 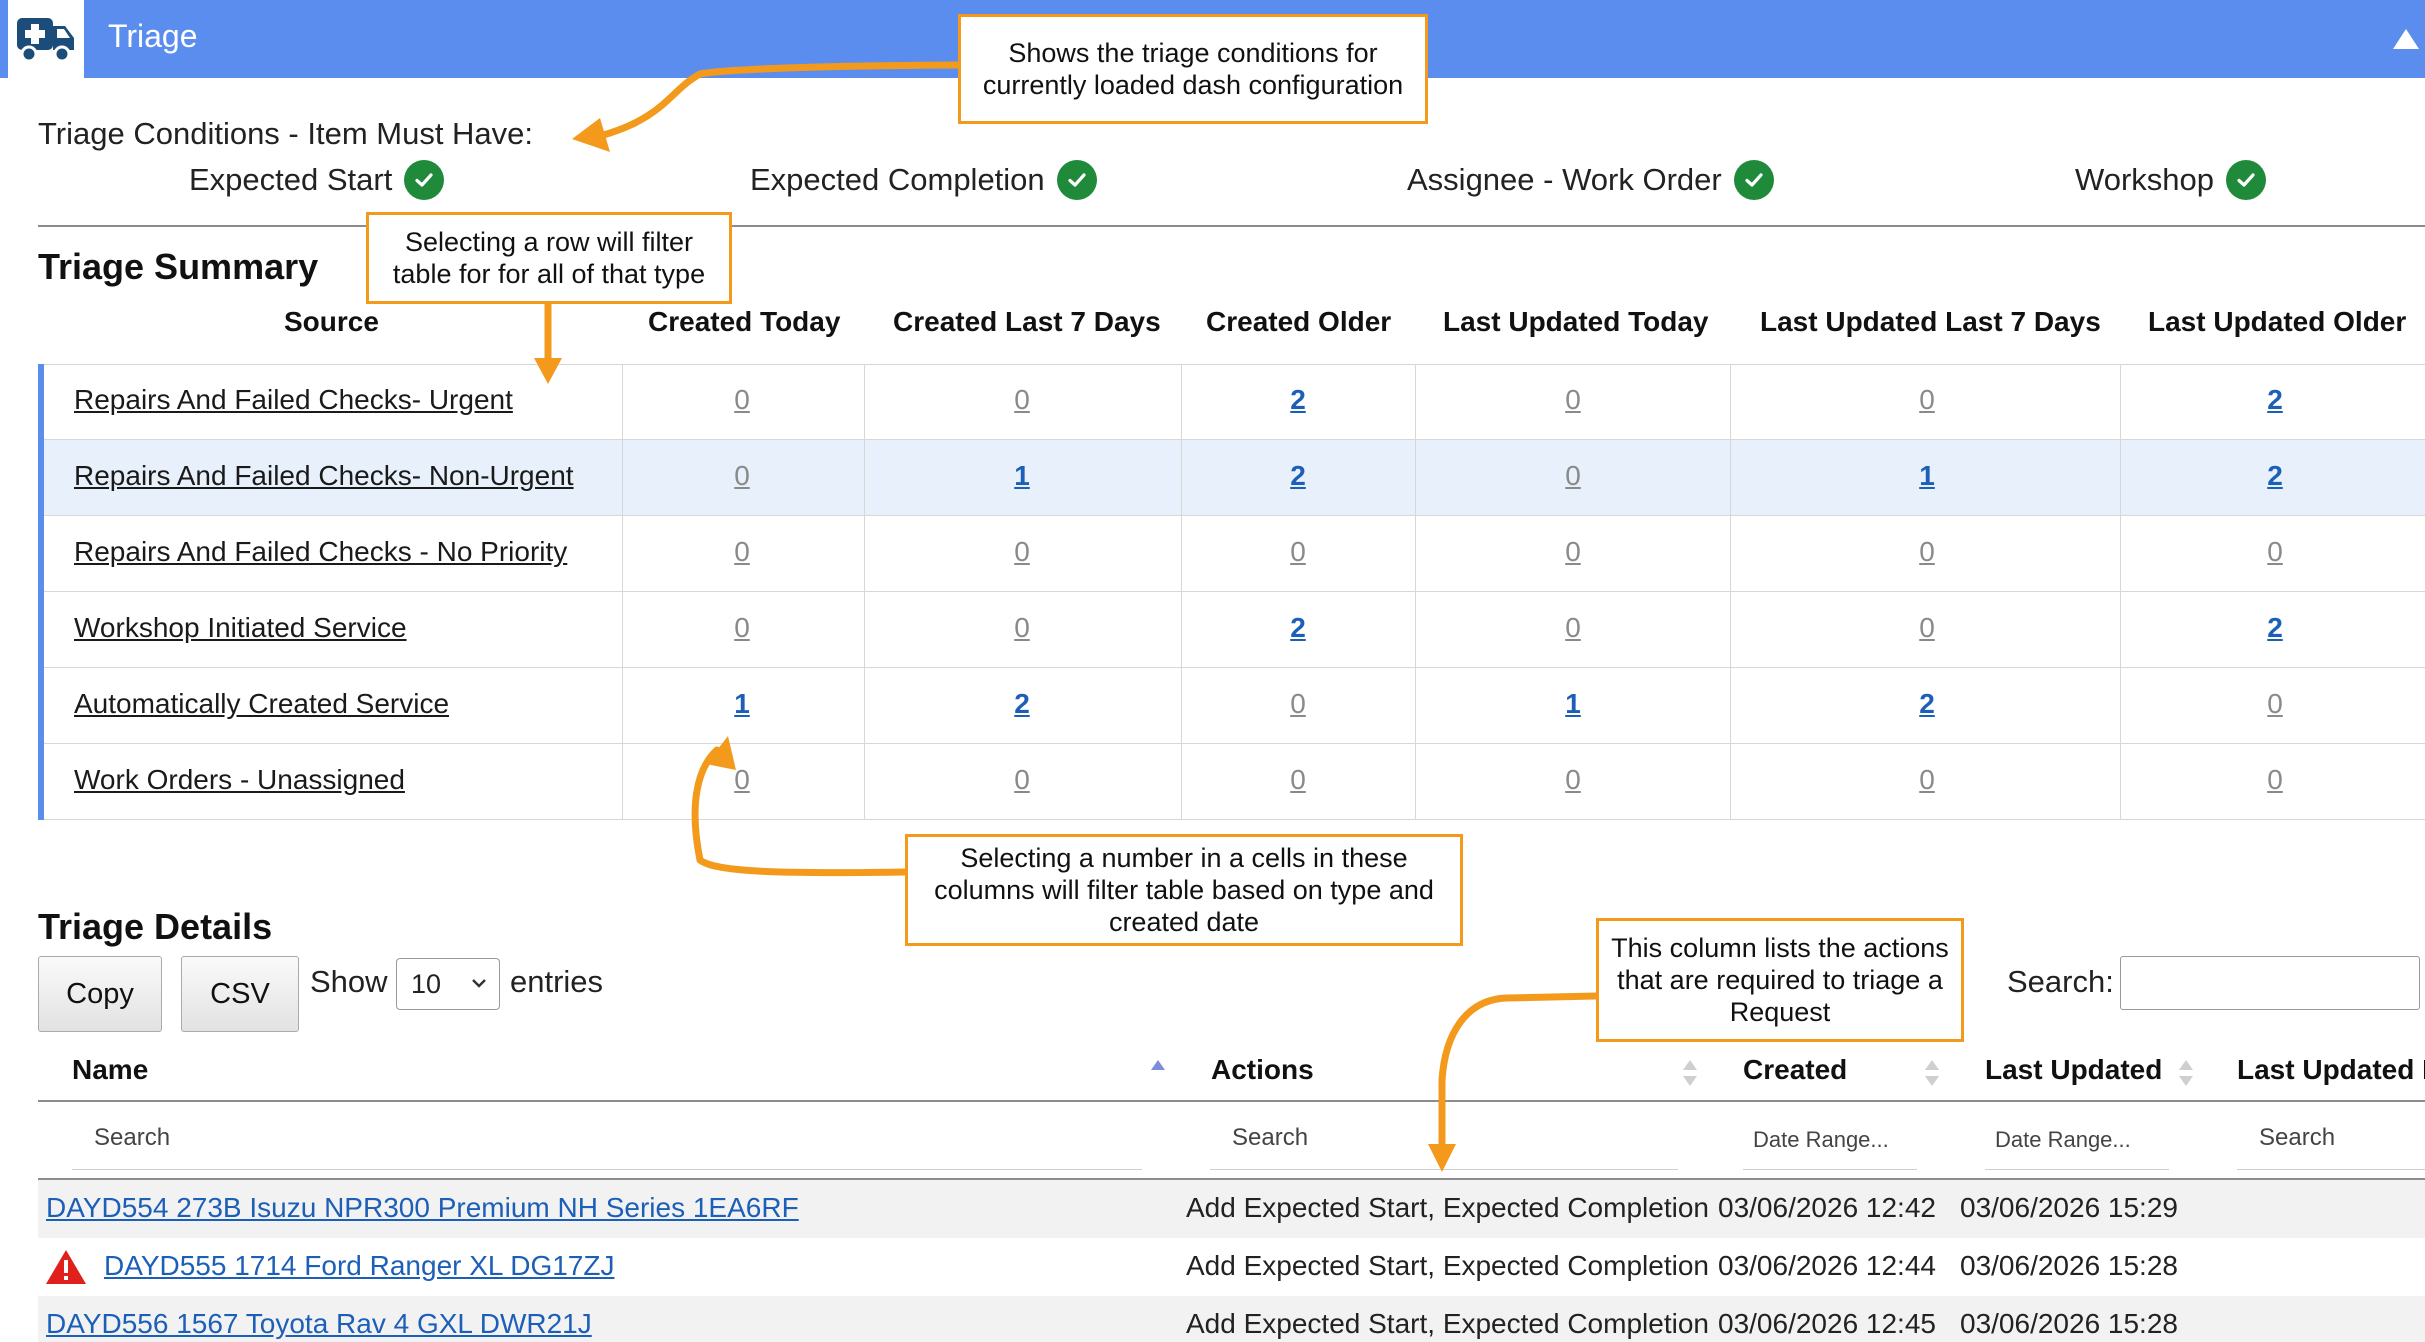 I want to click on summary-source-link: Repairs And Failed Checks - No Priority, so click(x=320, y=552).